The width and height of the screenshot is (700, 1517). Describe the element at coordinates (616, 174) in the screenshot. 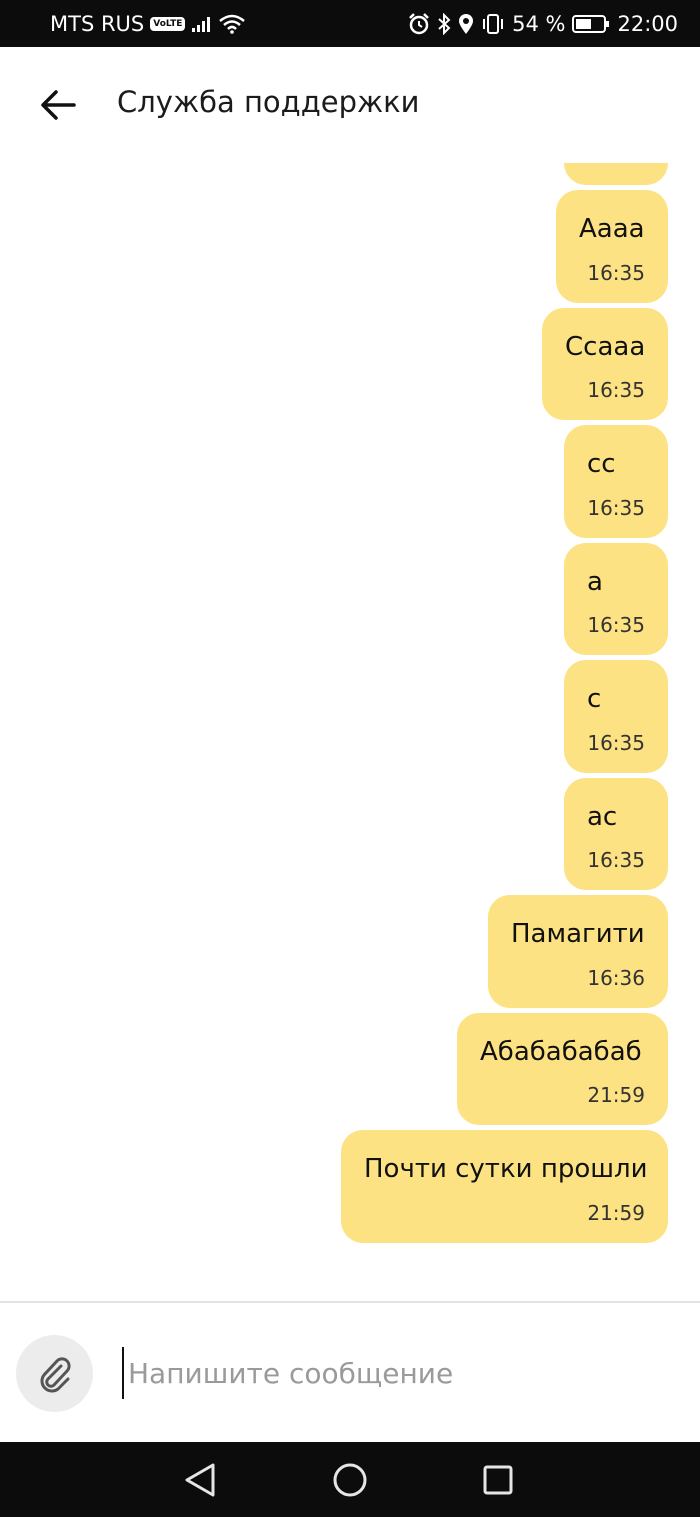

I see `message-bubble-partial` at that location.